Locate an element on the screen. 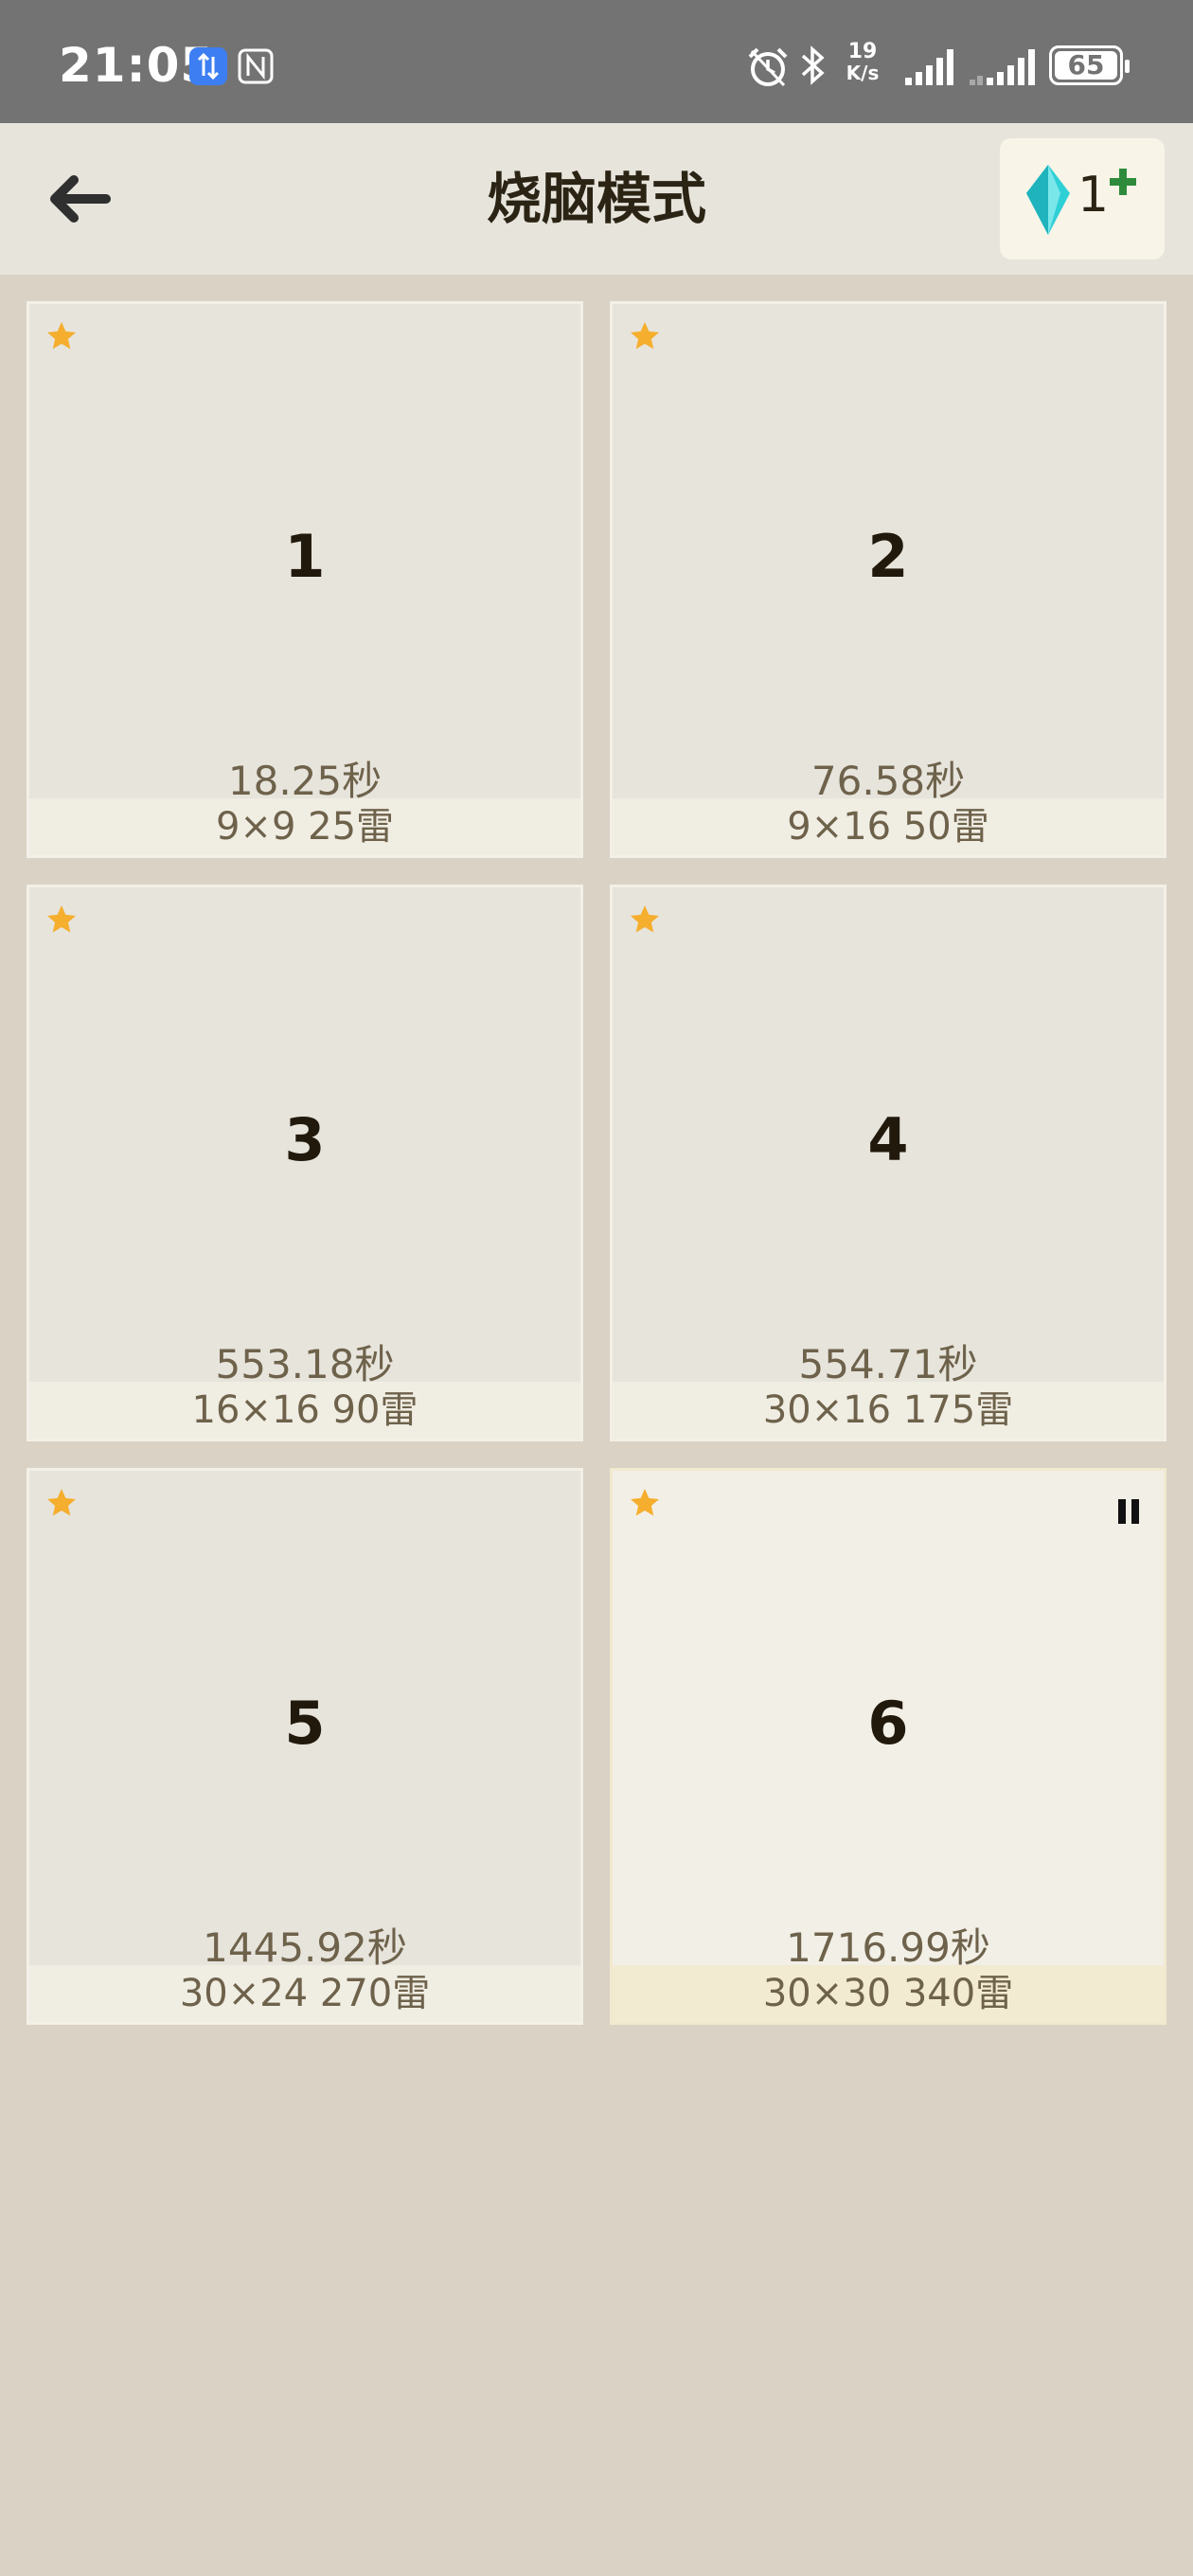 This screenshot has width=1193, height=2576. level-number: 5 is located at coordinates (305, 1723).